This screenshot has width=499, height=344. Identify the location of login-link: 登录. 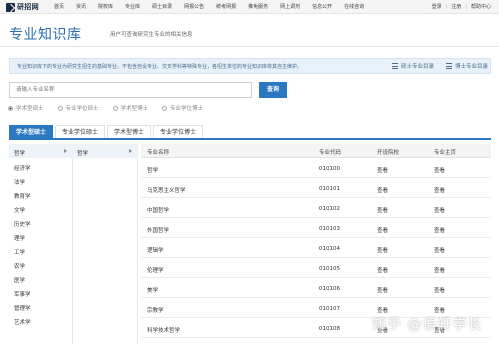
(437, 7).